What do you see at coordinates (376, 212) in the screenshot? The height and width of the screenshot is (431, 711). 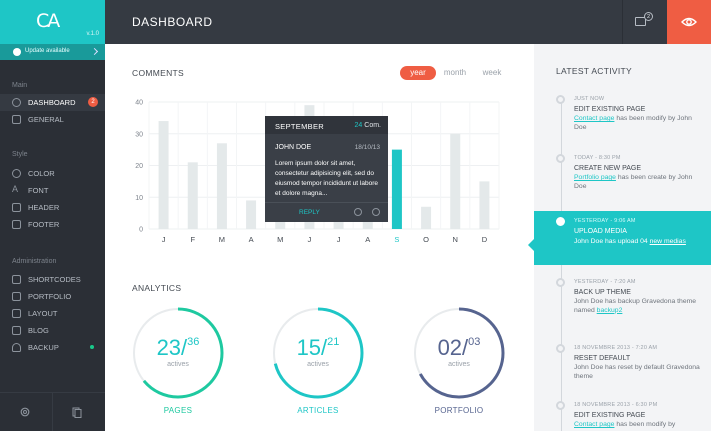 I see `next-icon` at bounding box center [376, 212].